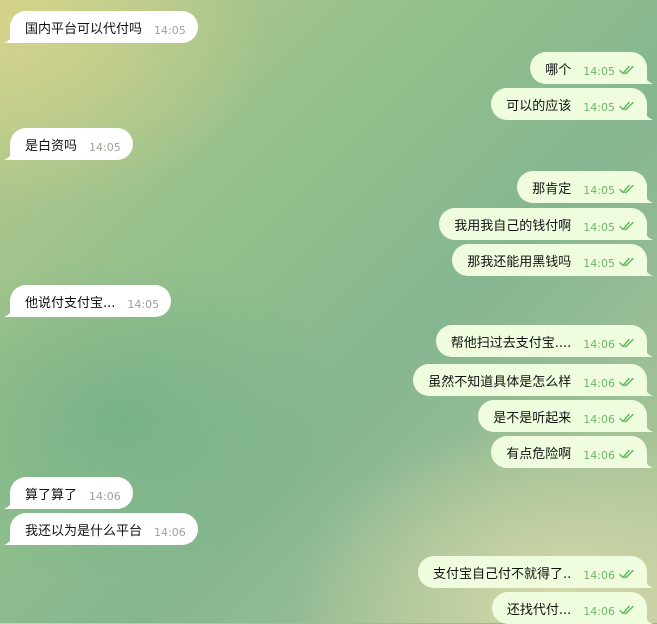 The image size is (657, 624). I want to click on message-bubble: 那肯定 14:05, so click(582, 187).